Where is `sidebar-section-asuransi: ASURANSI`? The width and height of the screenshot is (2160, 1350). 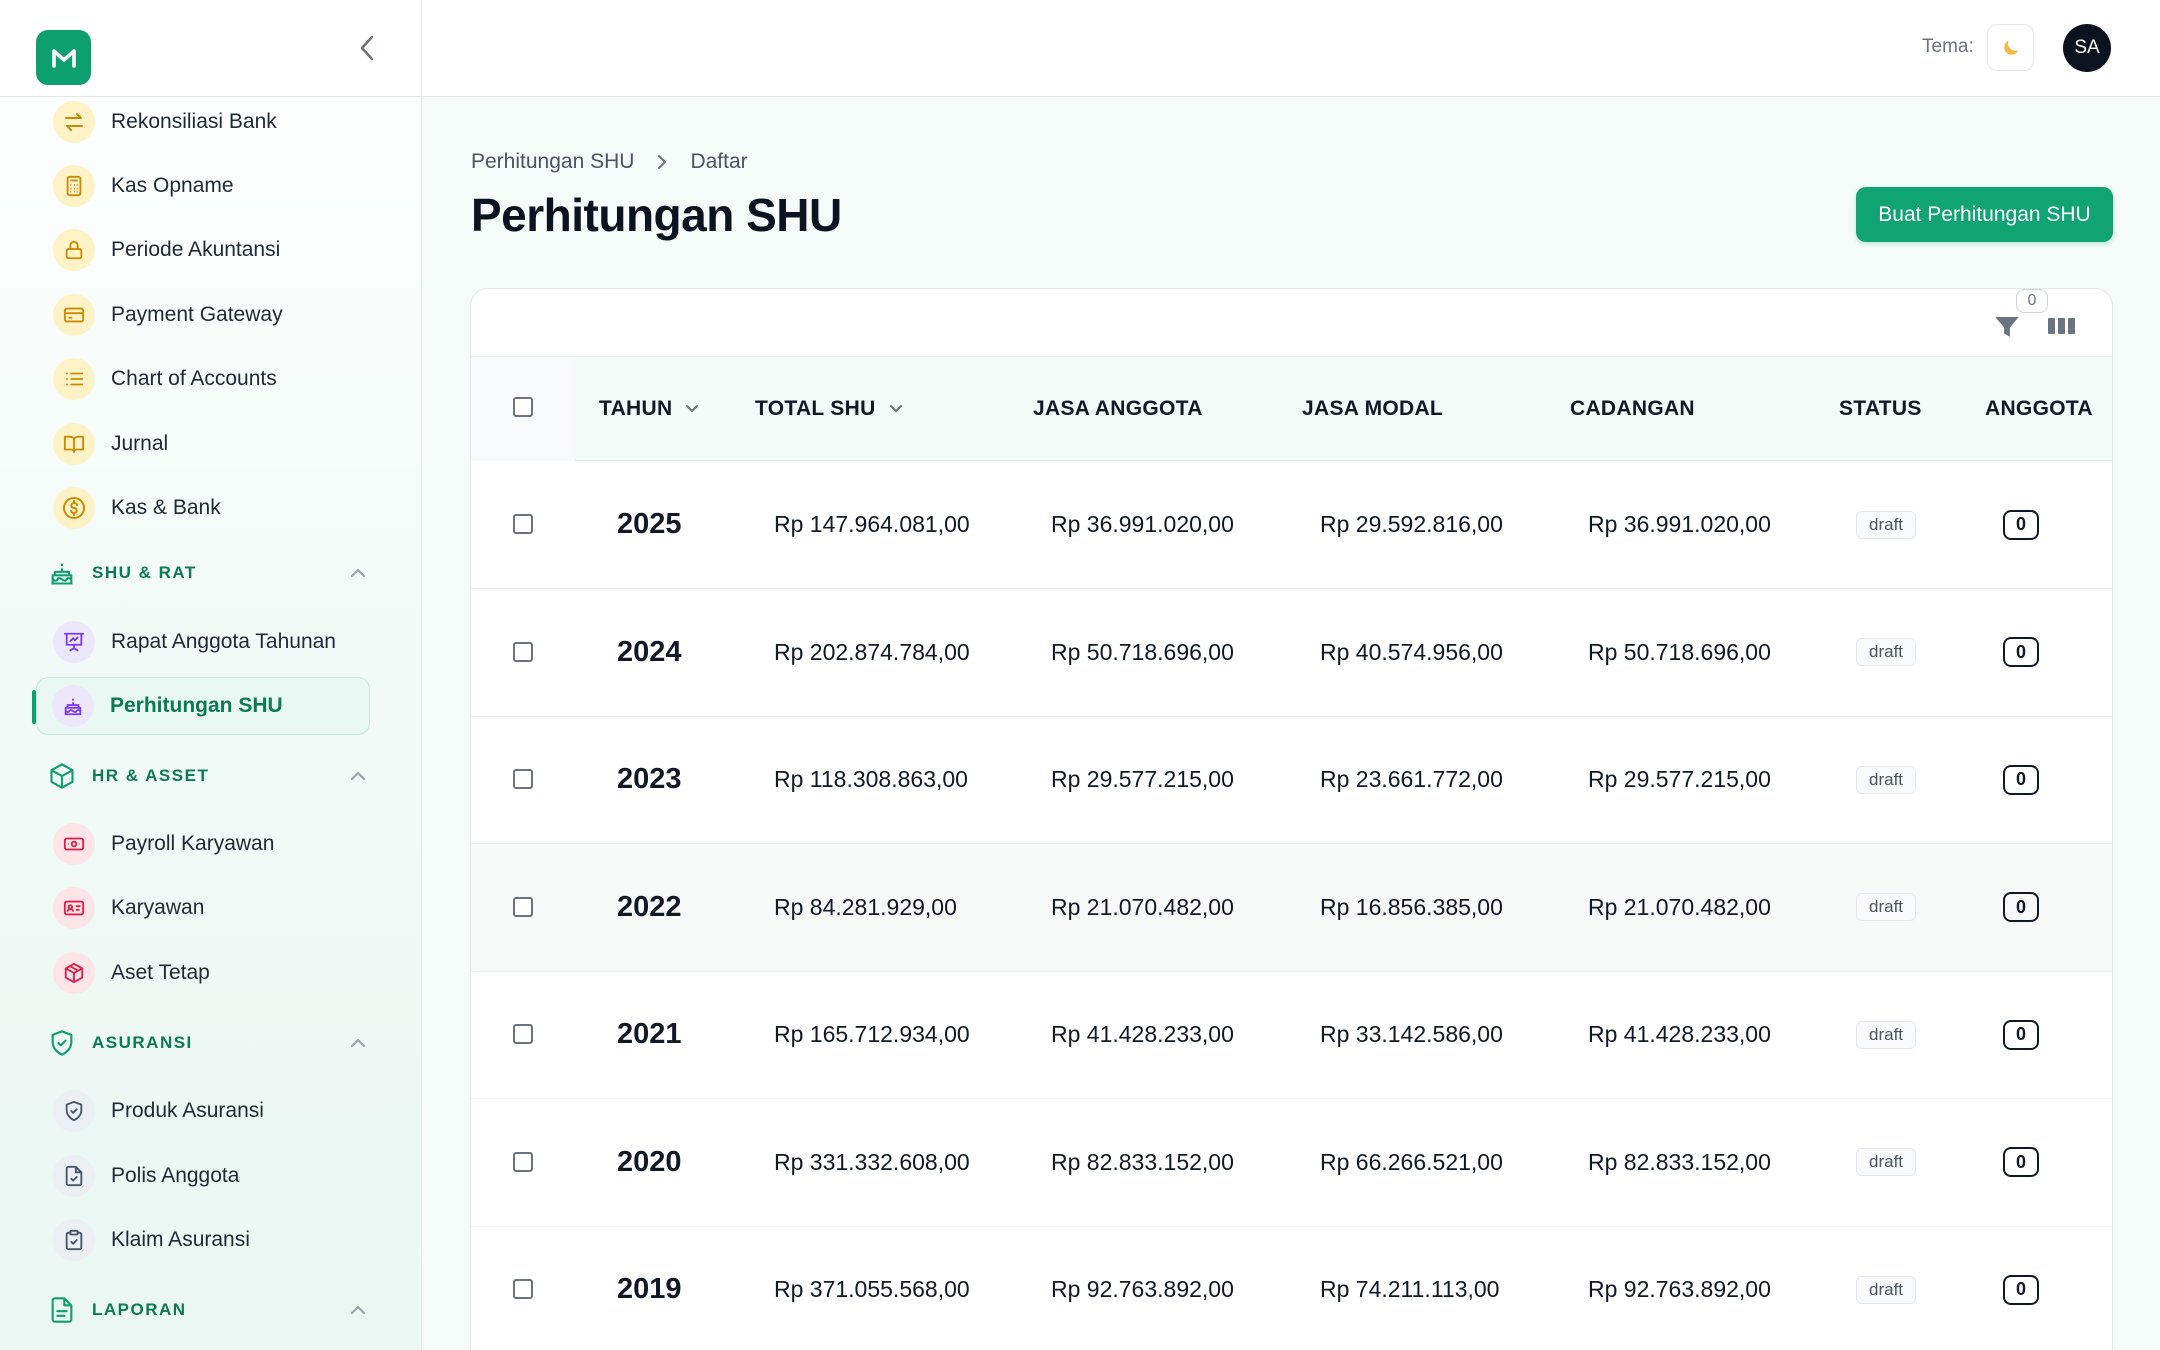 sidebar-section-asuransi: ASURANSI is located at coordinates (208, 1043).